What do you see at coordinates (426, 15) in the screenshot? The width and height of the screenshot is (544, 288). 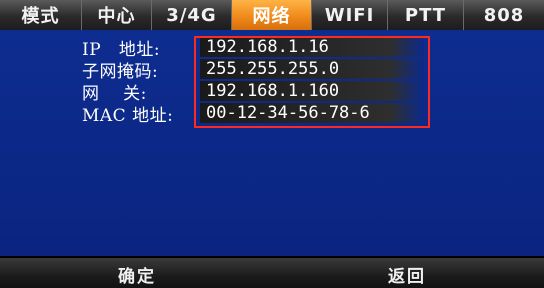 I see `tab-ptt: PTT` at bounding box center [426, 15].